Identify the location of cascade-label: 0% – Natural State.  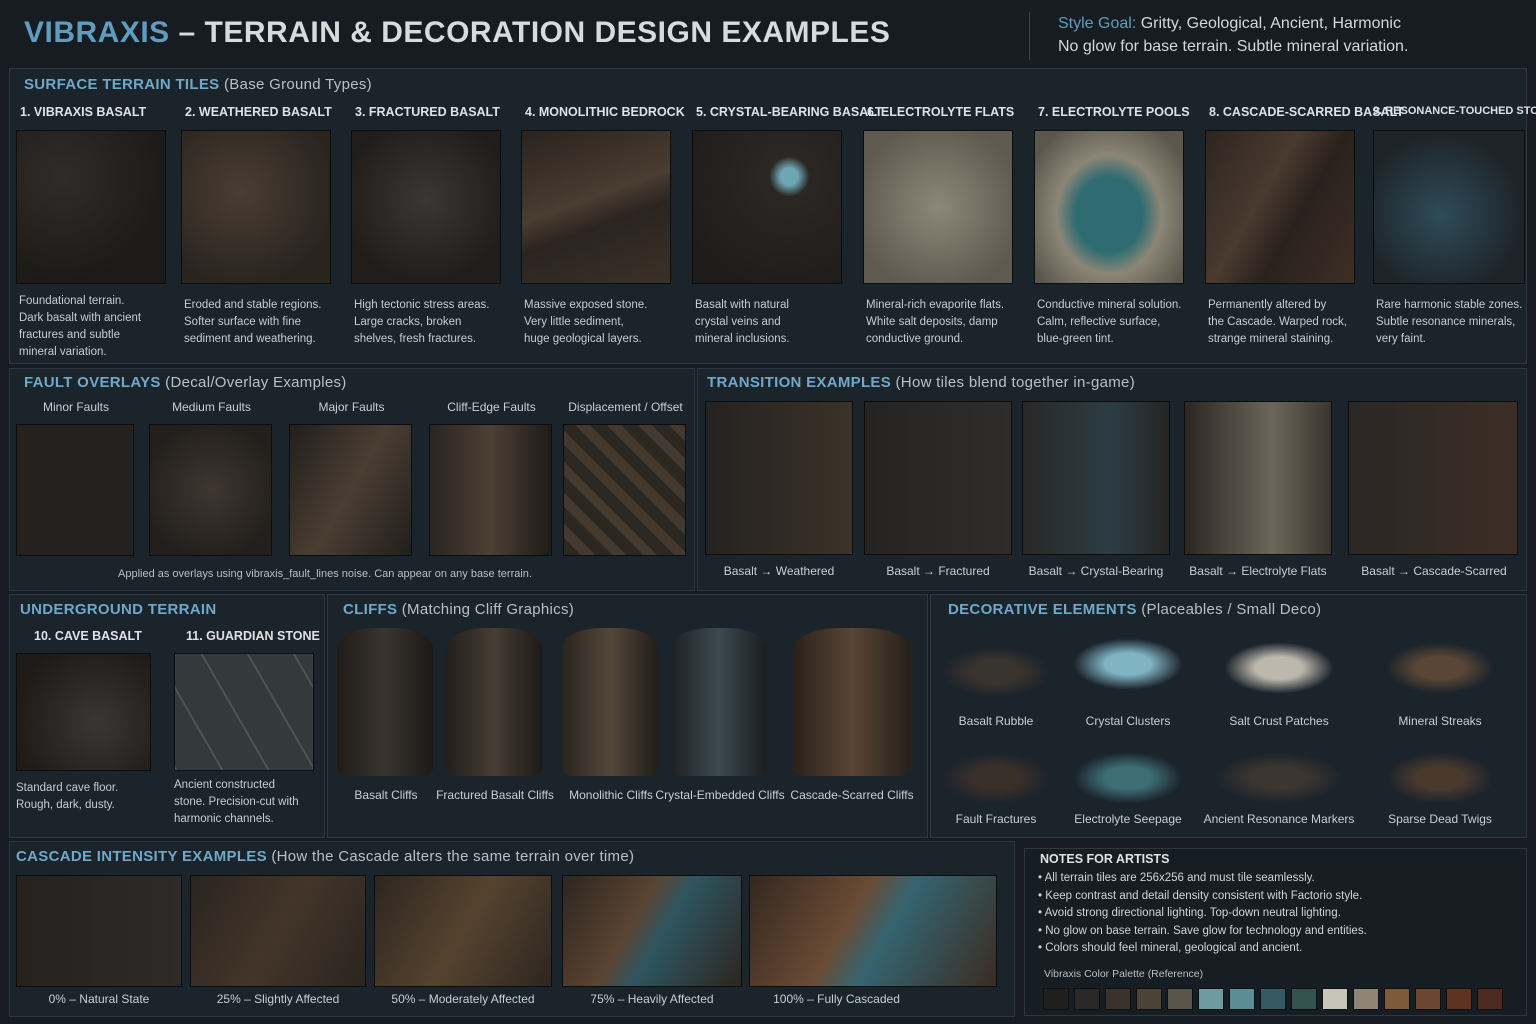
(99, 999).